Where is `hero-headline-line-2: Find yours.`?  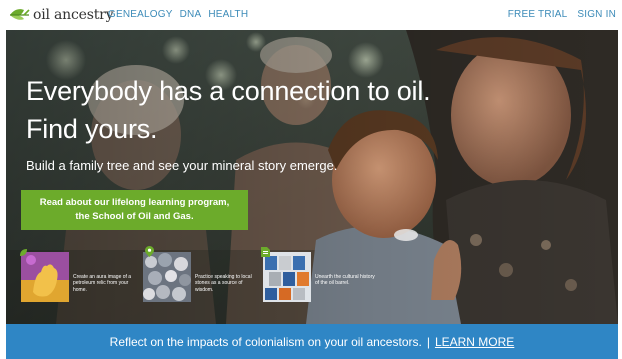 hero-headline-line-2: Find yours. is located at coordinates (92, 129).